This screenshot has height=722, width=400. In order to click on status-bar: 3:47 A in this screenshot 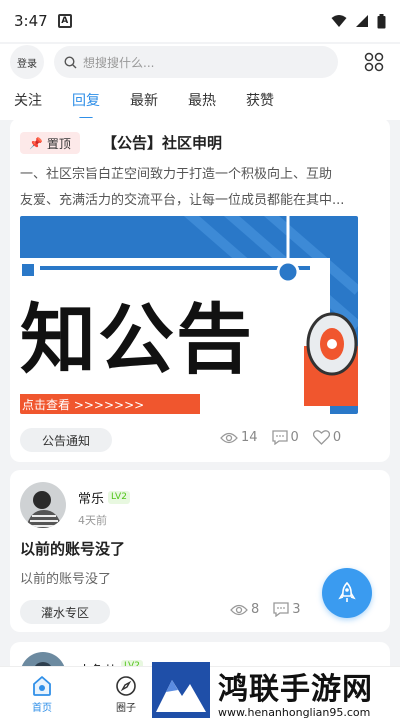, I will do `click(200, 21)`.